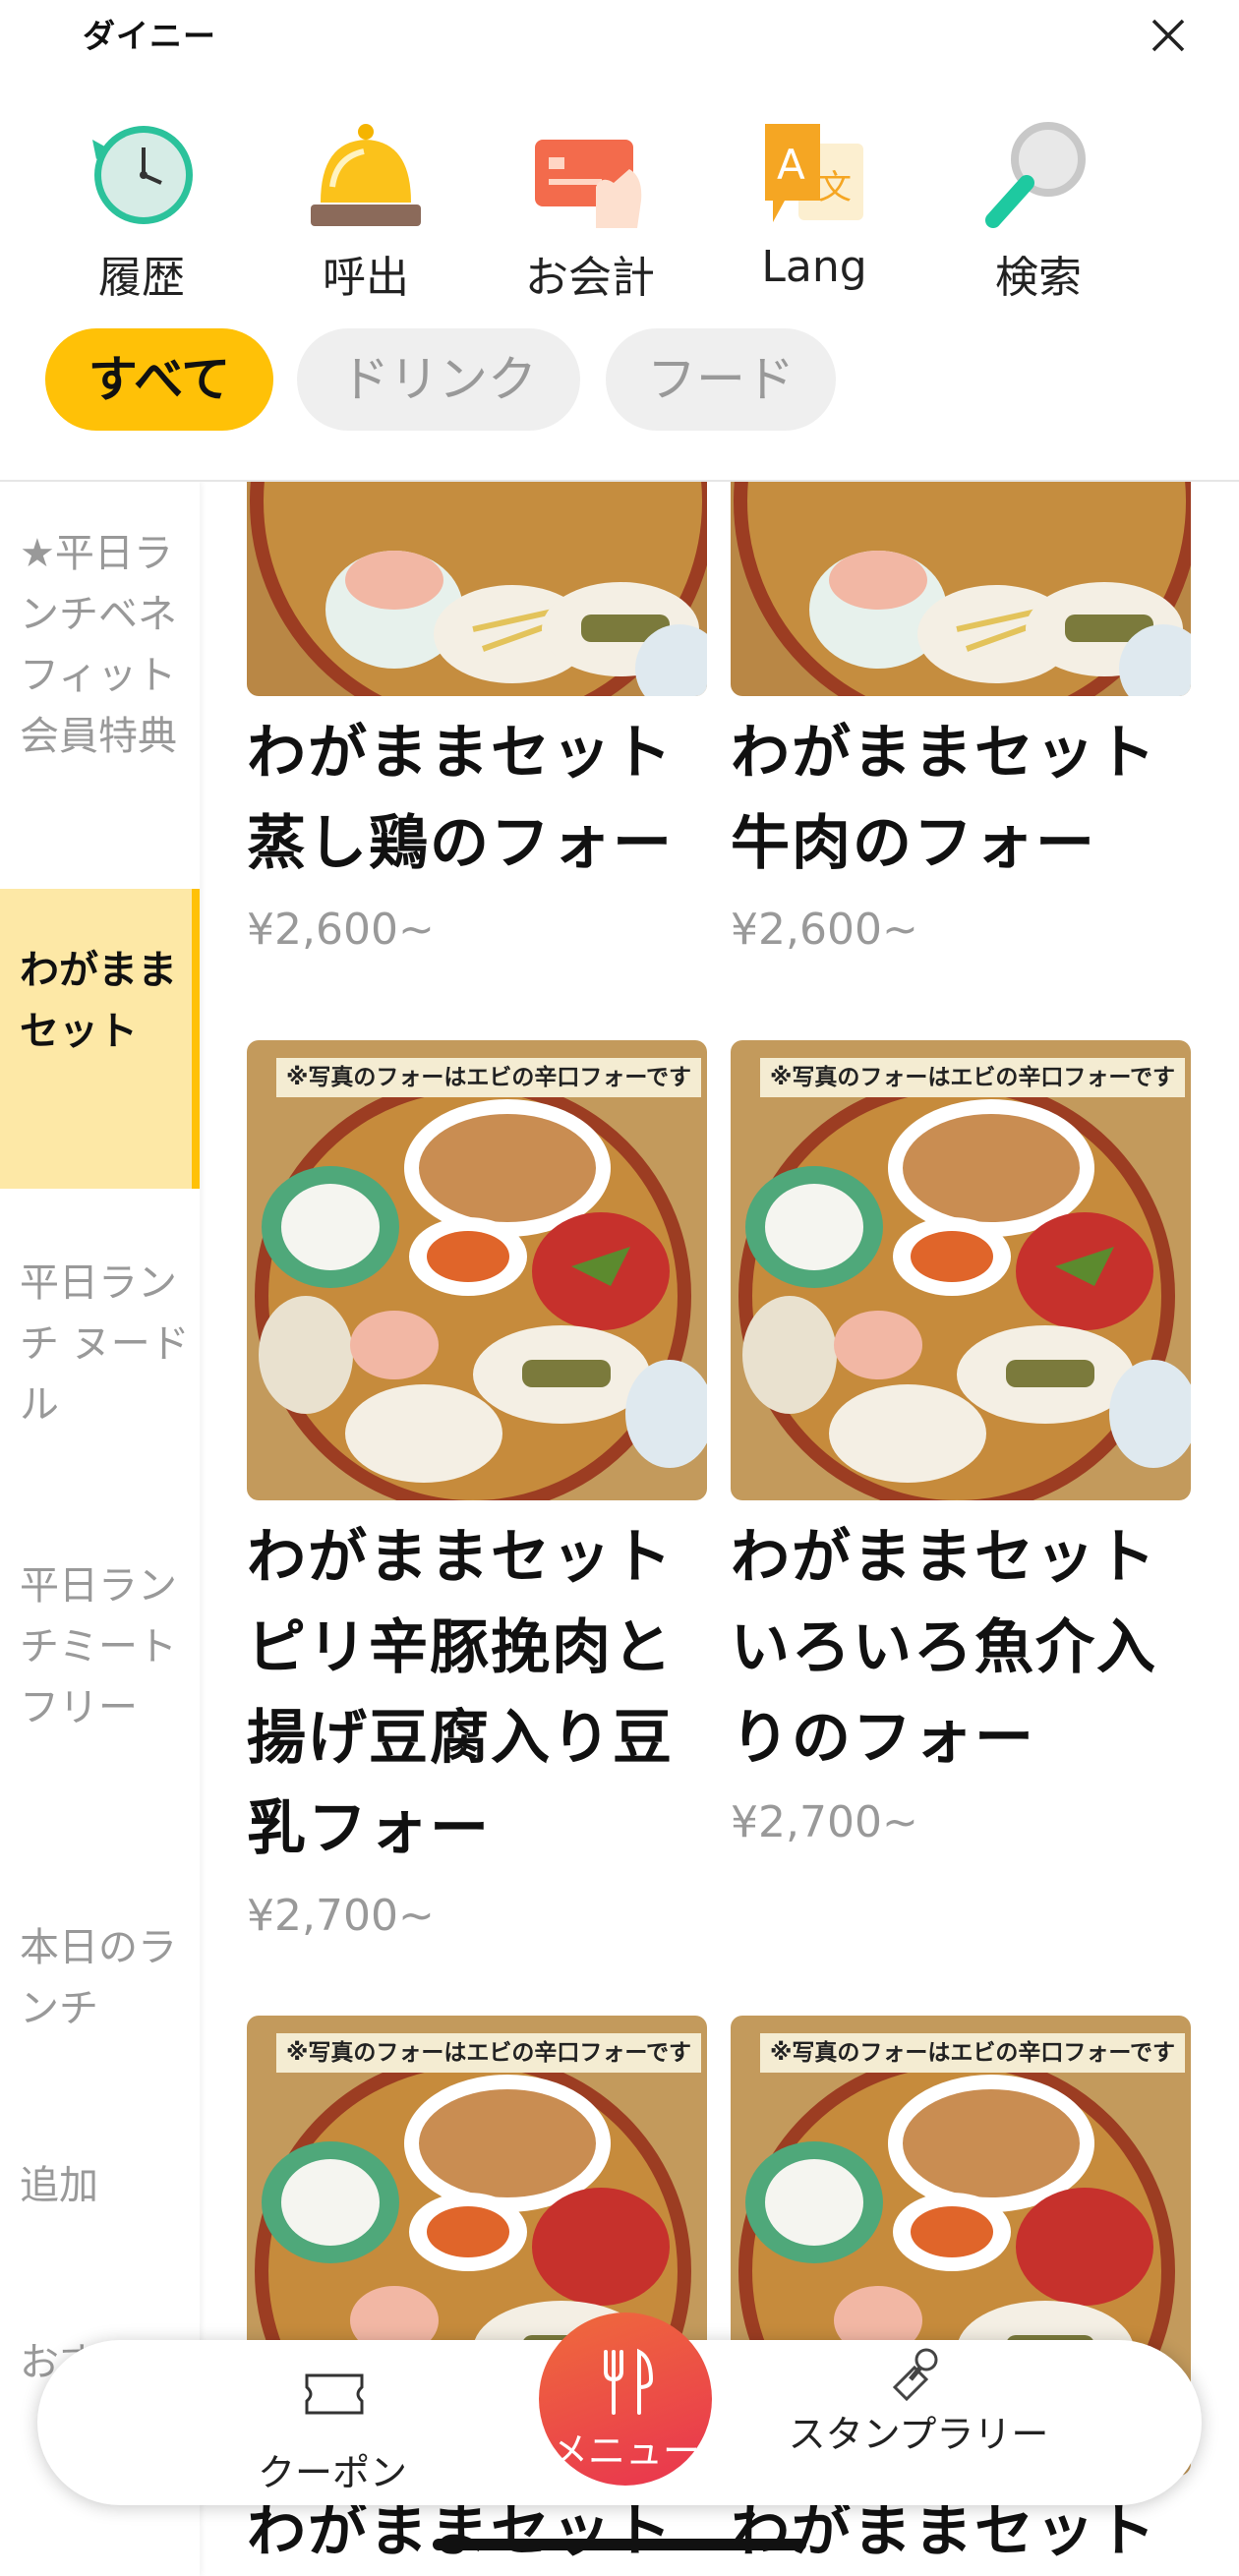 Image resolution: width=1239 pixels, height=2576 pixels. I want to click on call-staff-button: 呼出, so click(365, 211).